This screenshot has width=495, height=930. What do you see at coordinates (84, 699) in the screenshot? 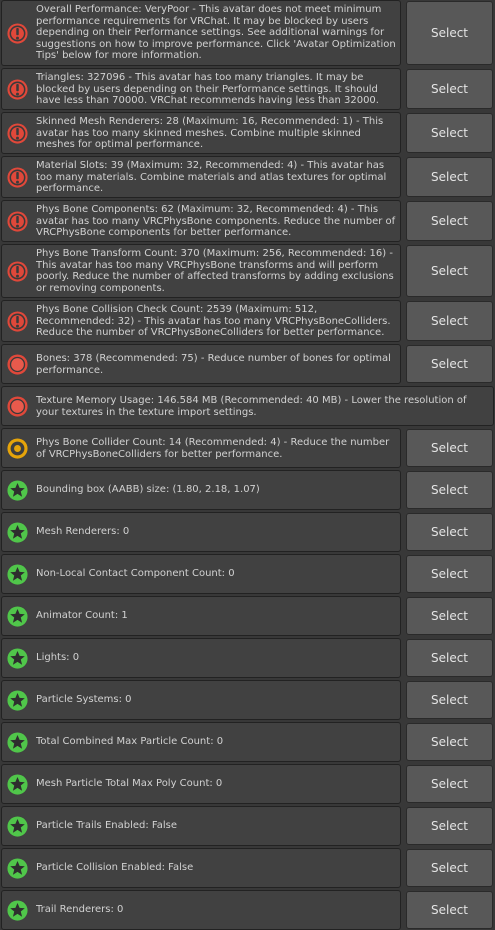
I see `message-text: Particle Systems: 0` at bounding box center [84, 699].